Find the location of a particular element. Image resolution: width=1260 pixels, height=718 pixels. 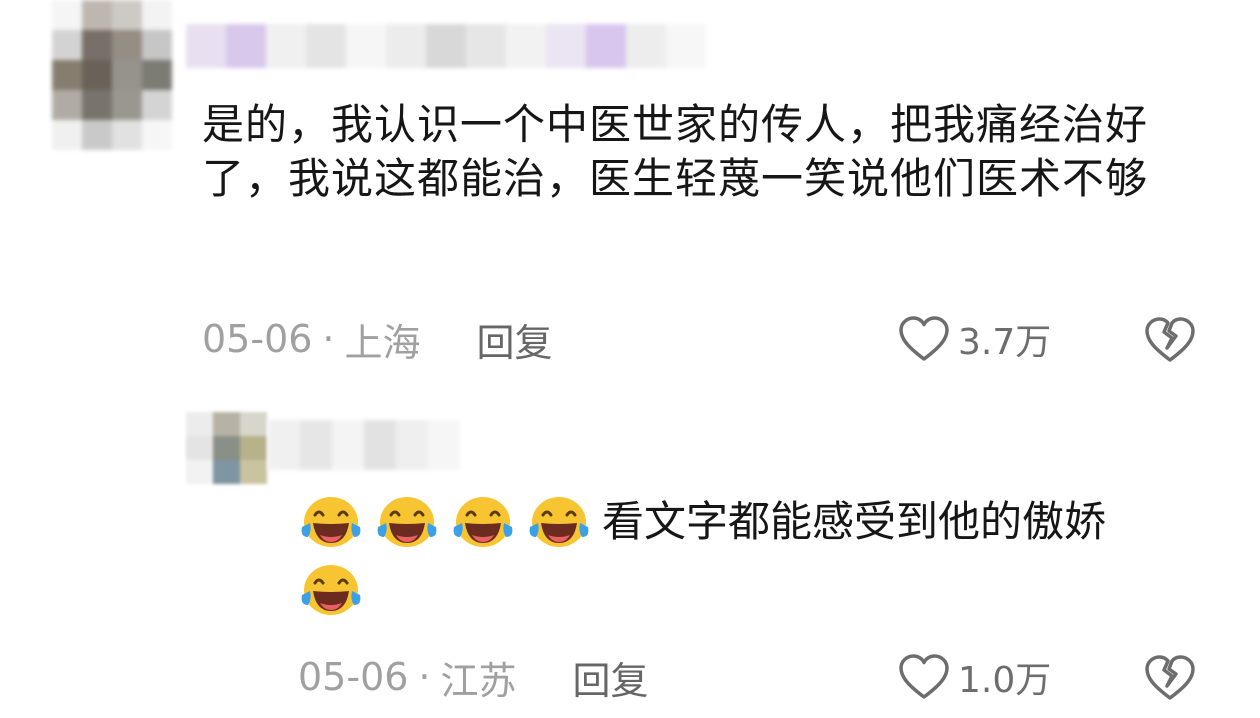

like-count: 3.7万 is located at coordinates (1005, 342).